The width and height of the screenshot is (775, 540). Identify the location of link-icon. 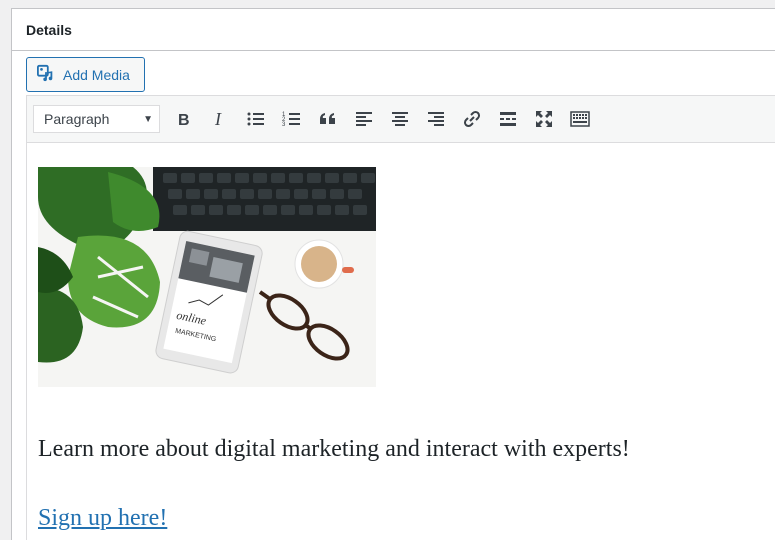
(472, 119).